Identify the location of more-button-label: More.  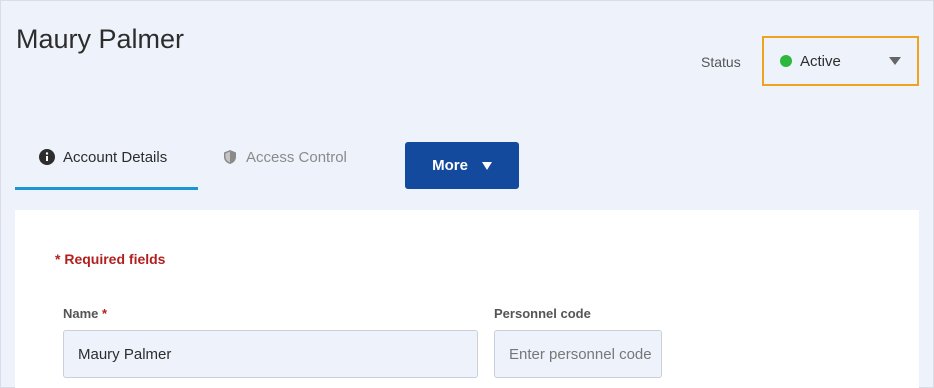
(450, 165).